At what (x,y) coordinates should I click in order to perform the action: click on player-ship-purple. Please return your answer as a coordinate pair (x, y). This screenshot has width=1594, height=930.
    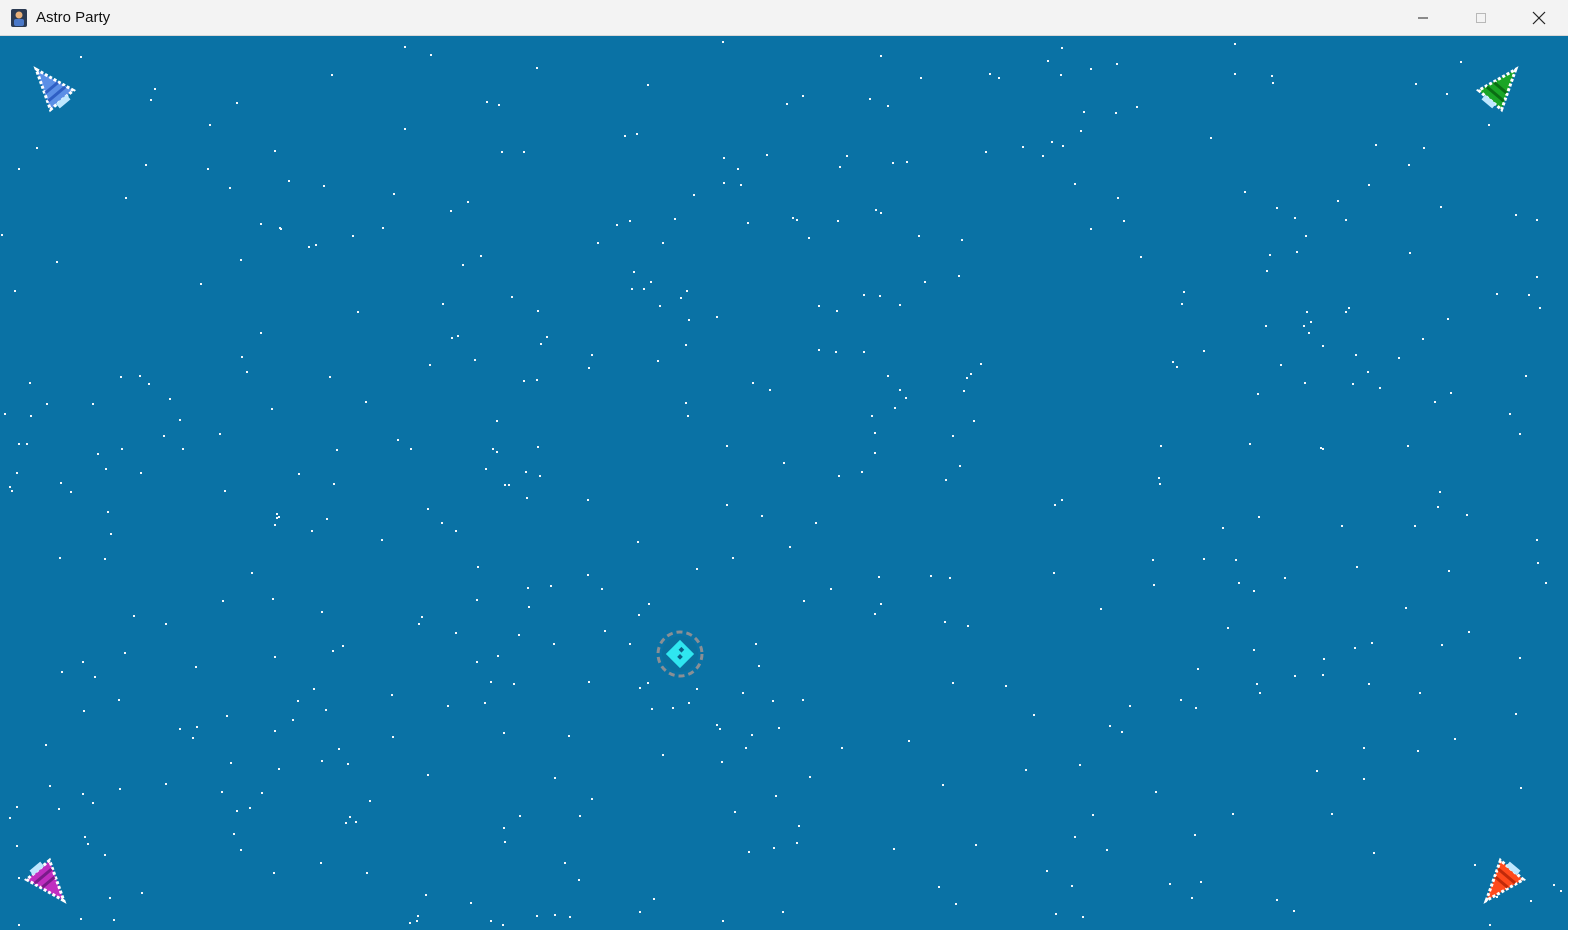
    Looking at the image, I should click on (45, 880).